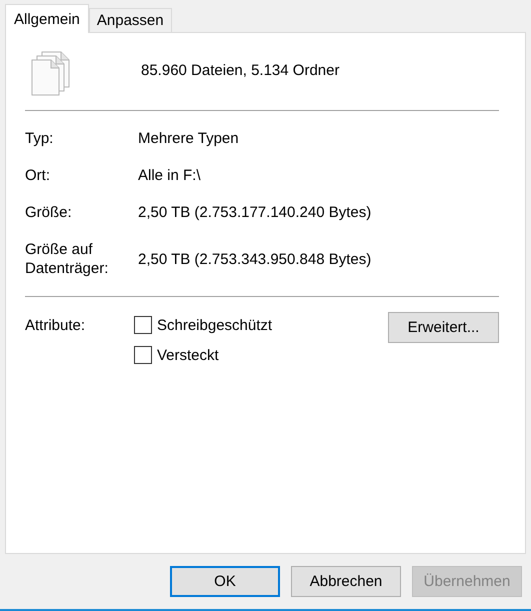 The height and width of the screenshot is (611, 531). Describe the element at coordinates (255, 212) in the screenshot. I see `property-value: 2,50 TB (2.753.177.140.240 Bytes)` at that location.